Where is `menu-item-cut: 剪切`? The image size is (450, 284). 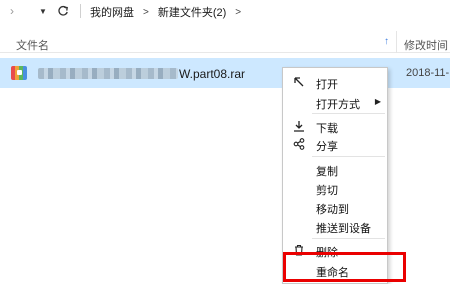 menu-item-cut: 剪切 is located at coordinates (335, 188).